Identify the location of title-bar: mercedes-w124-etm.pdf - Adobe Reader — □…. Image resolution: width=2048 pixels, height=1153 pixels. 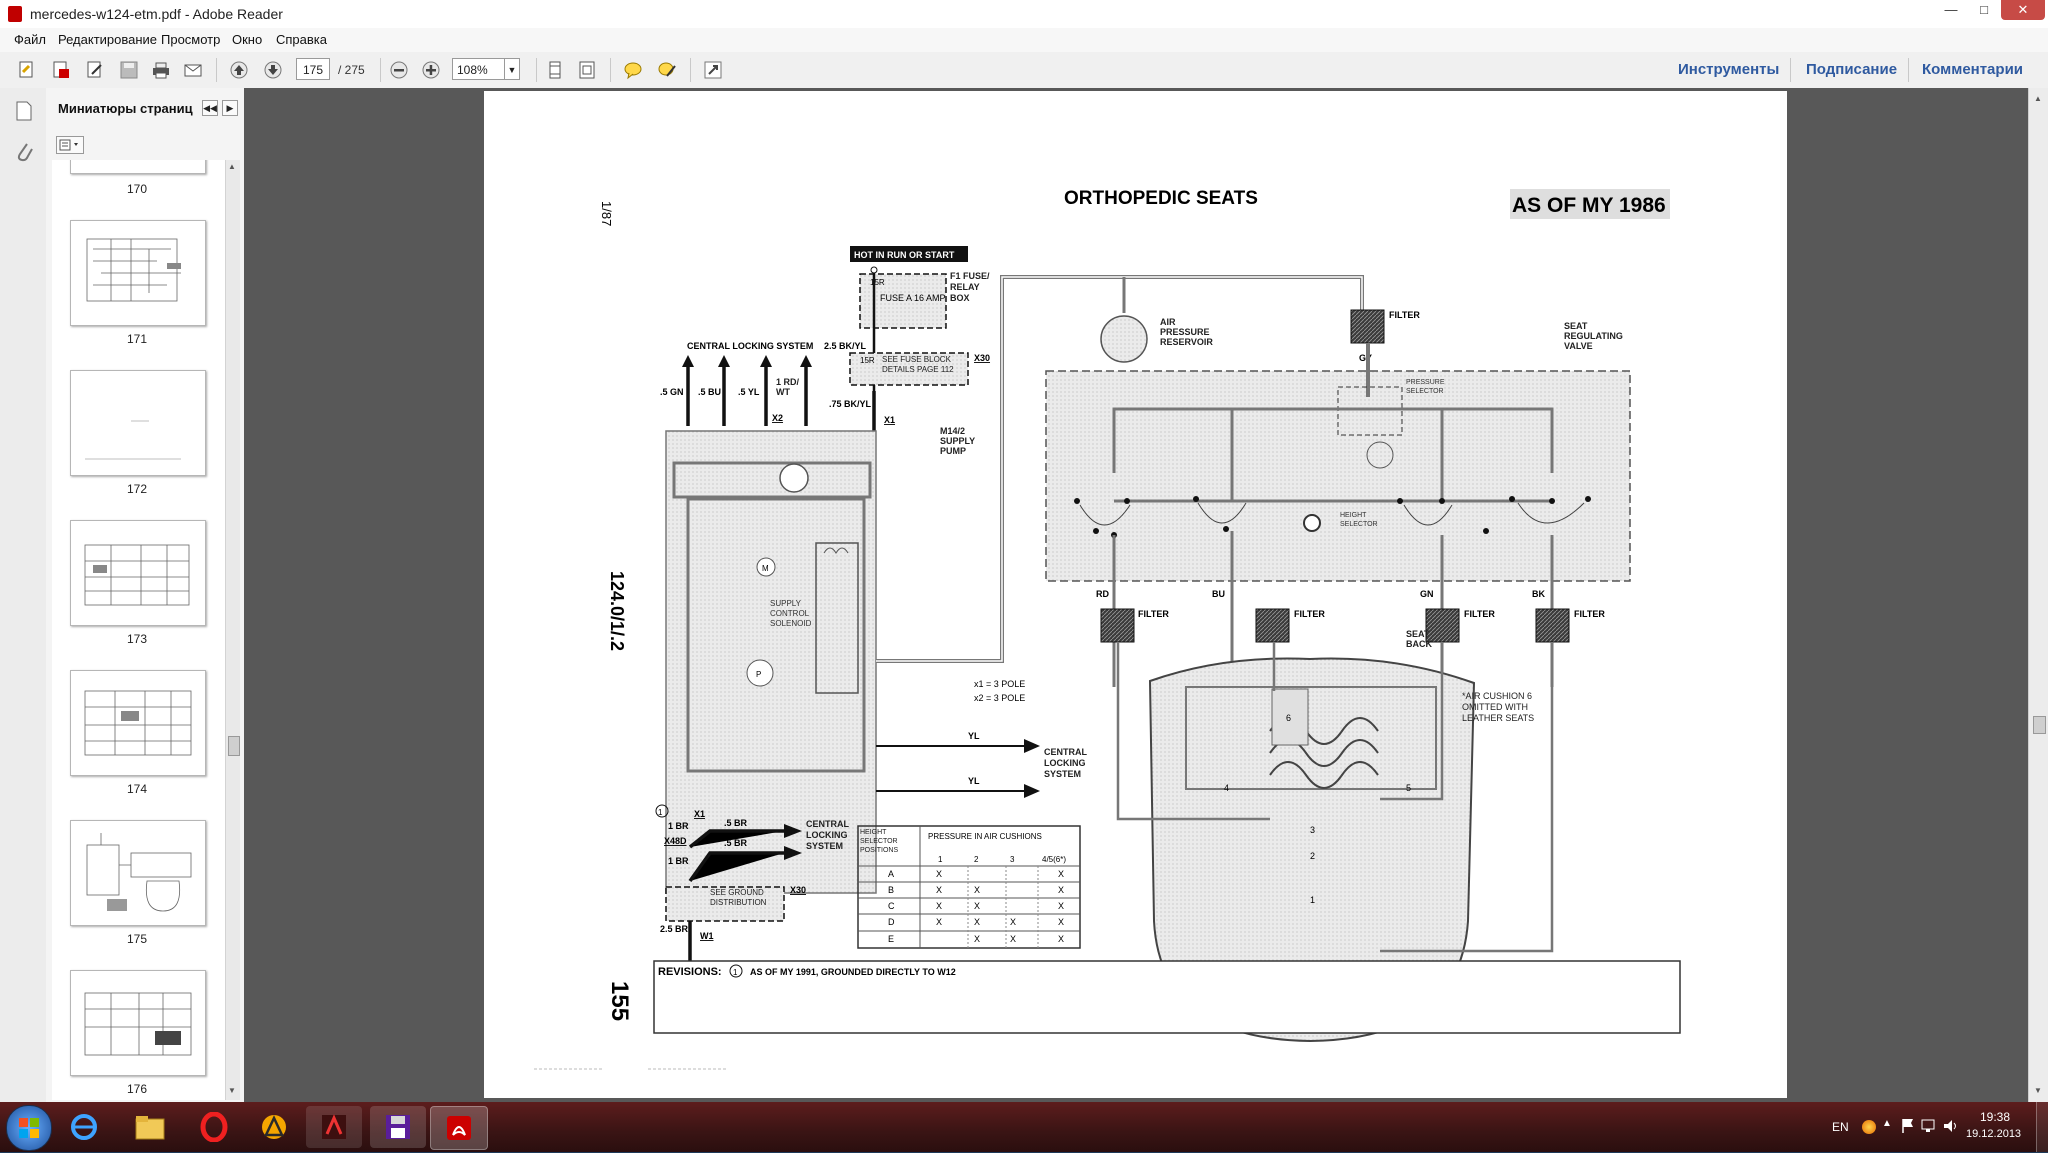
(1024, 14).